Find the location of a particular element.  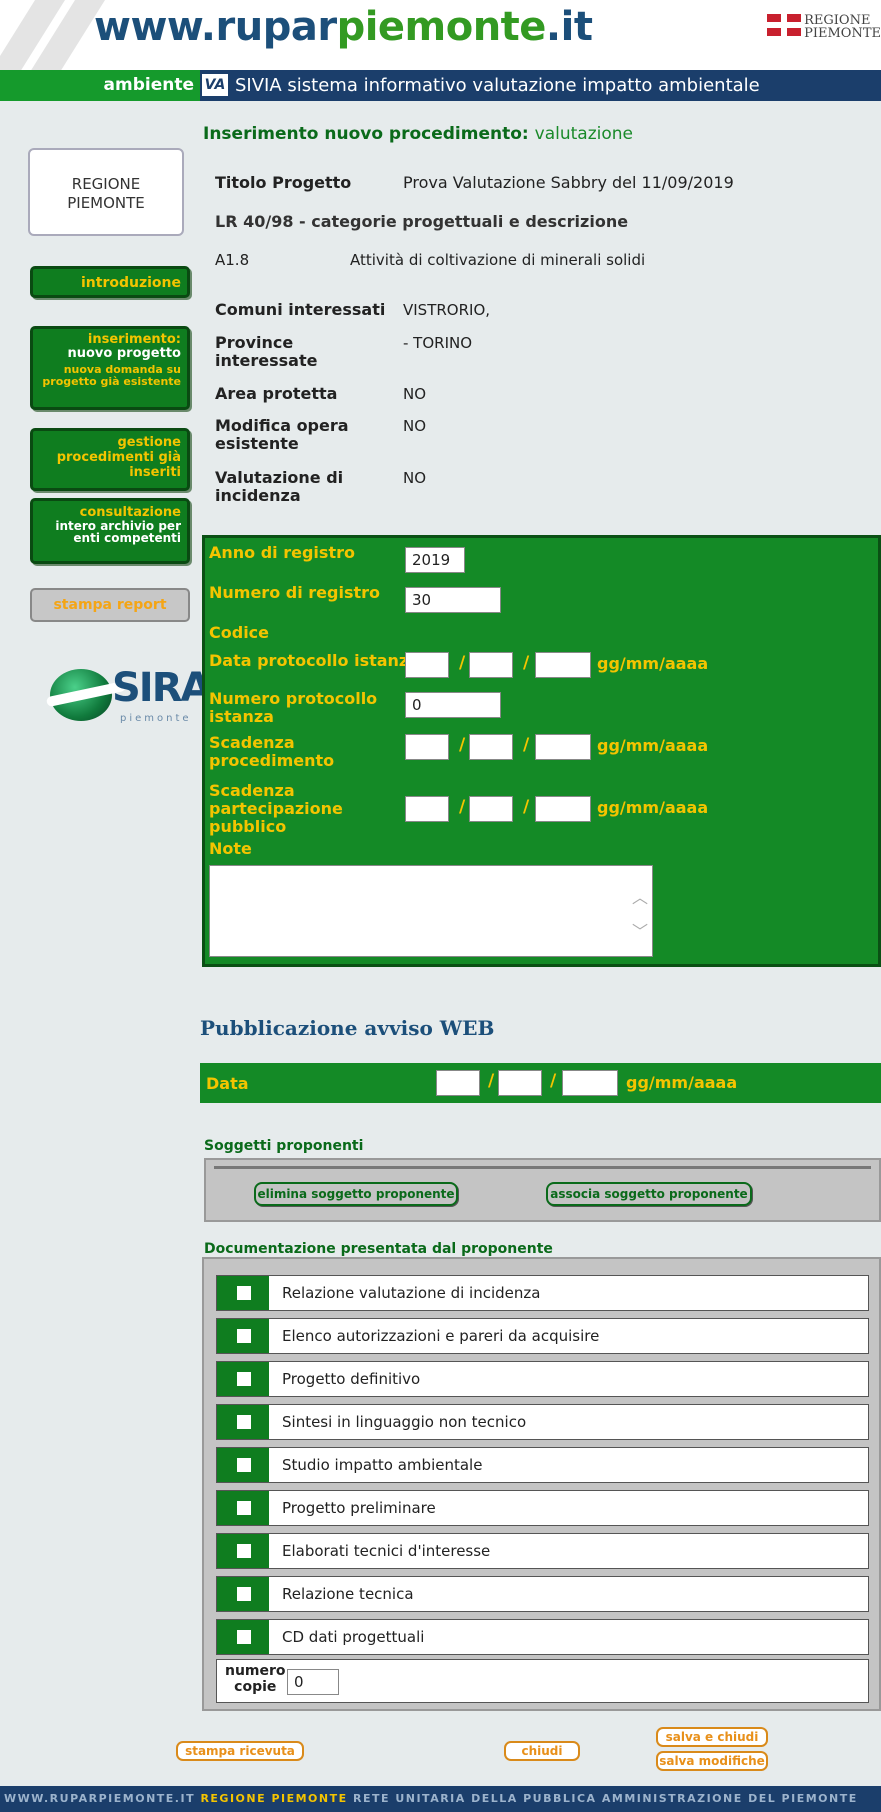

doc-item: Studio impatto ambientale is located at coordinates (542, 1465).